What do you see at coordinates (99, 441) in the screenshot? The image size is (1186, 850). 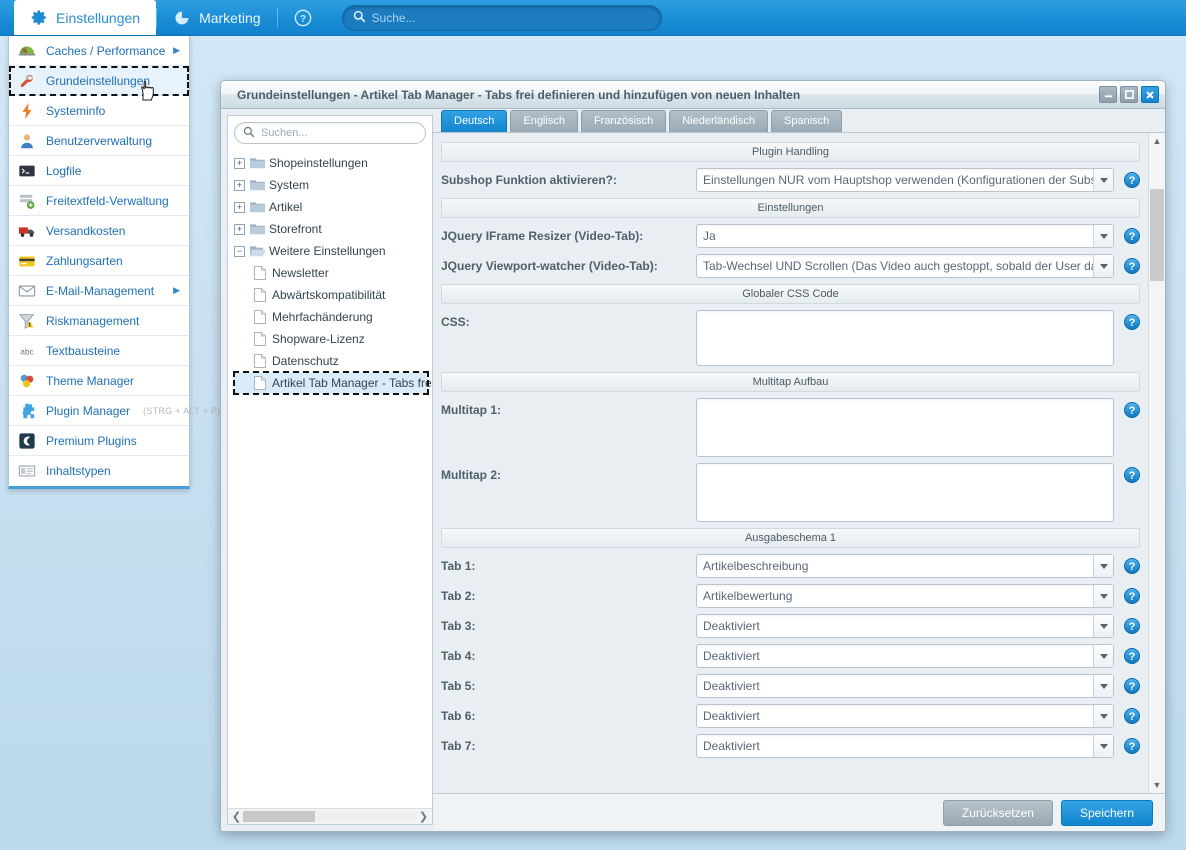 I see `sidebar-item-premium-plugins: Premium Plugins` at bounding box center [99, 441].